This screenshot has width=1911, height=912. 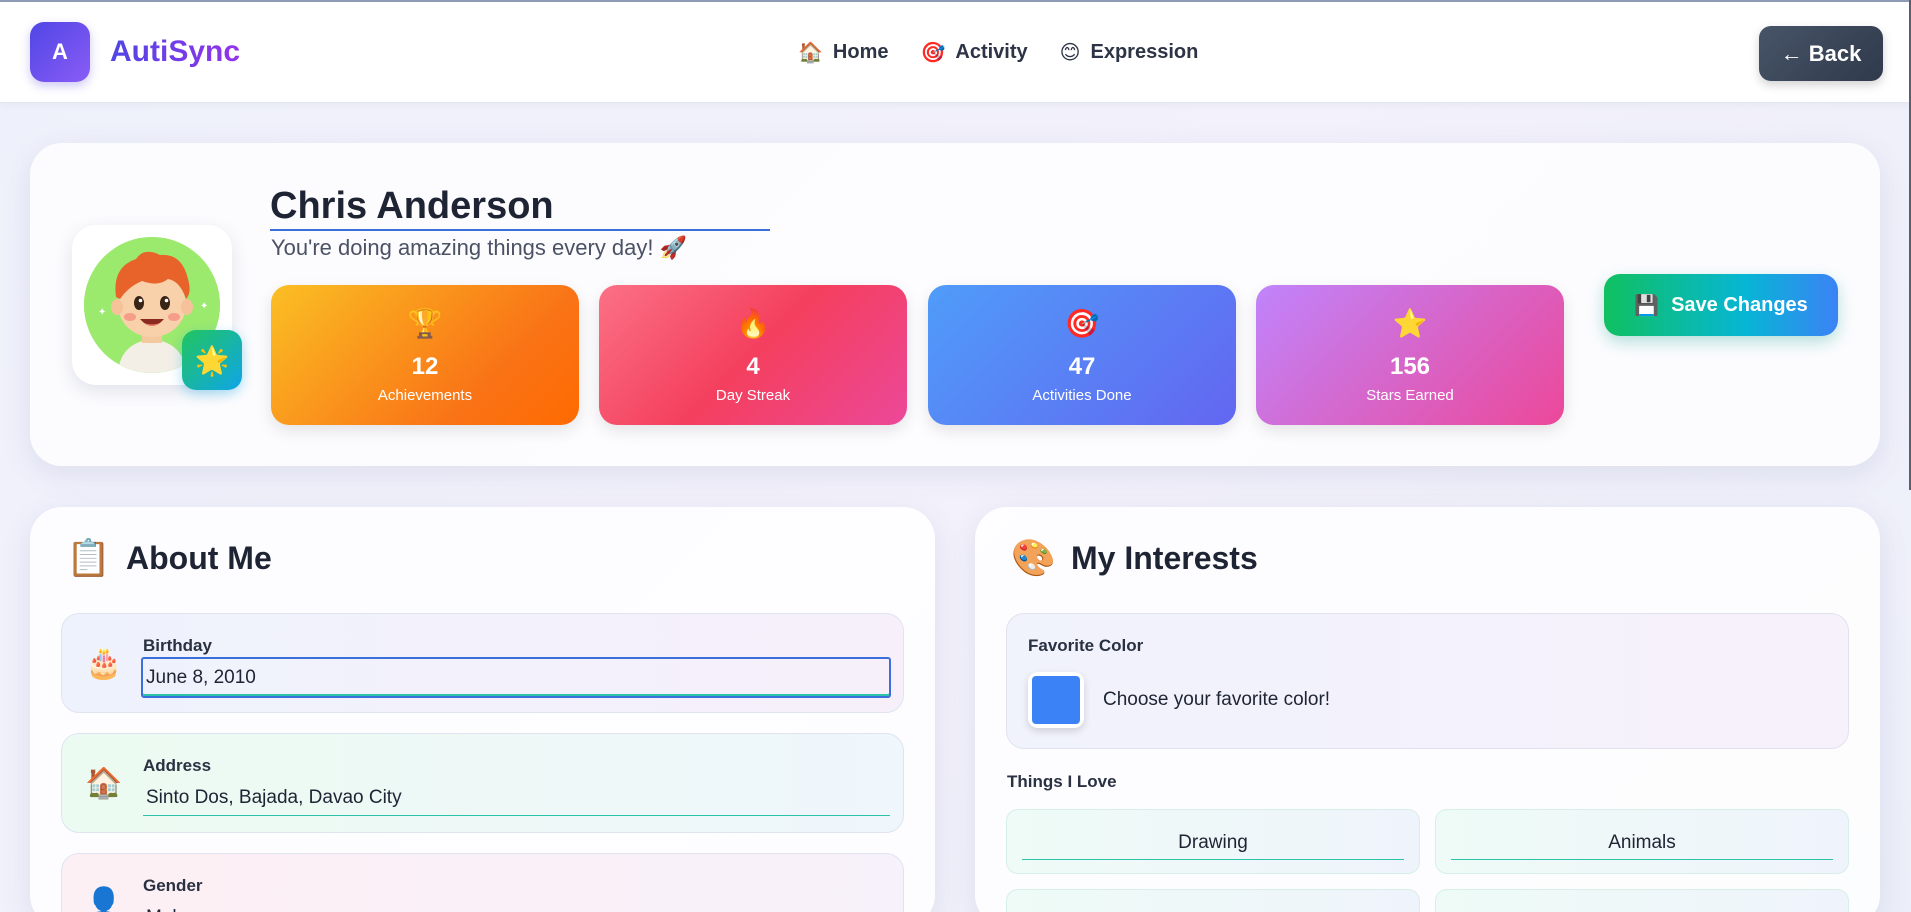 What do you see at coordinates (177, 645) in the screenshot?
I see `birthday-label: Birthday` at bounding box center [177, 645].